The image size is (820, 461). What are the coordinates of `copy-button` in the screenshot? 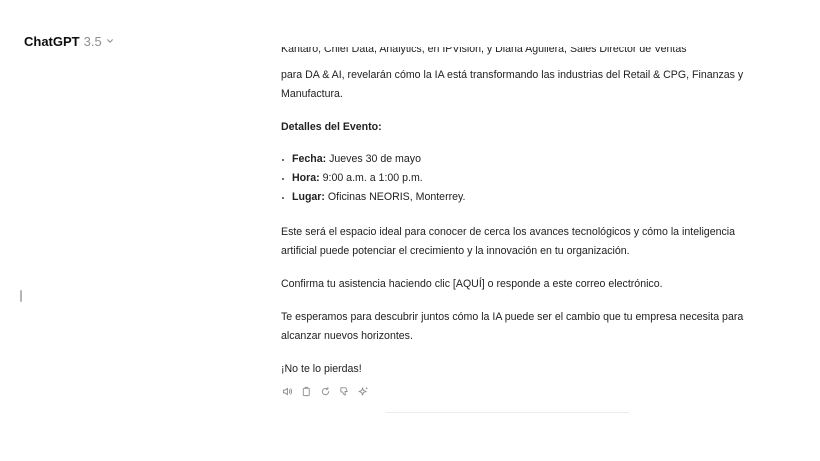 It's located at (306, 391).